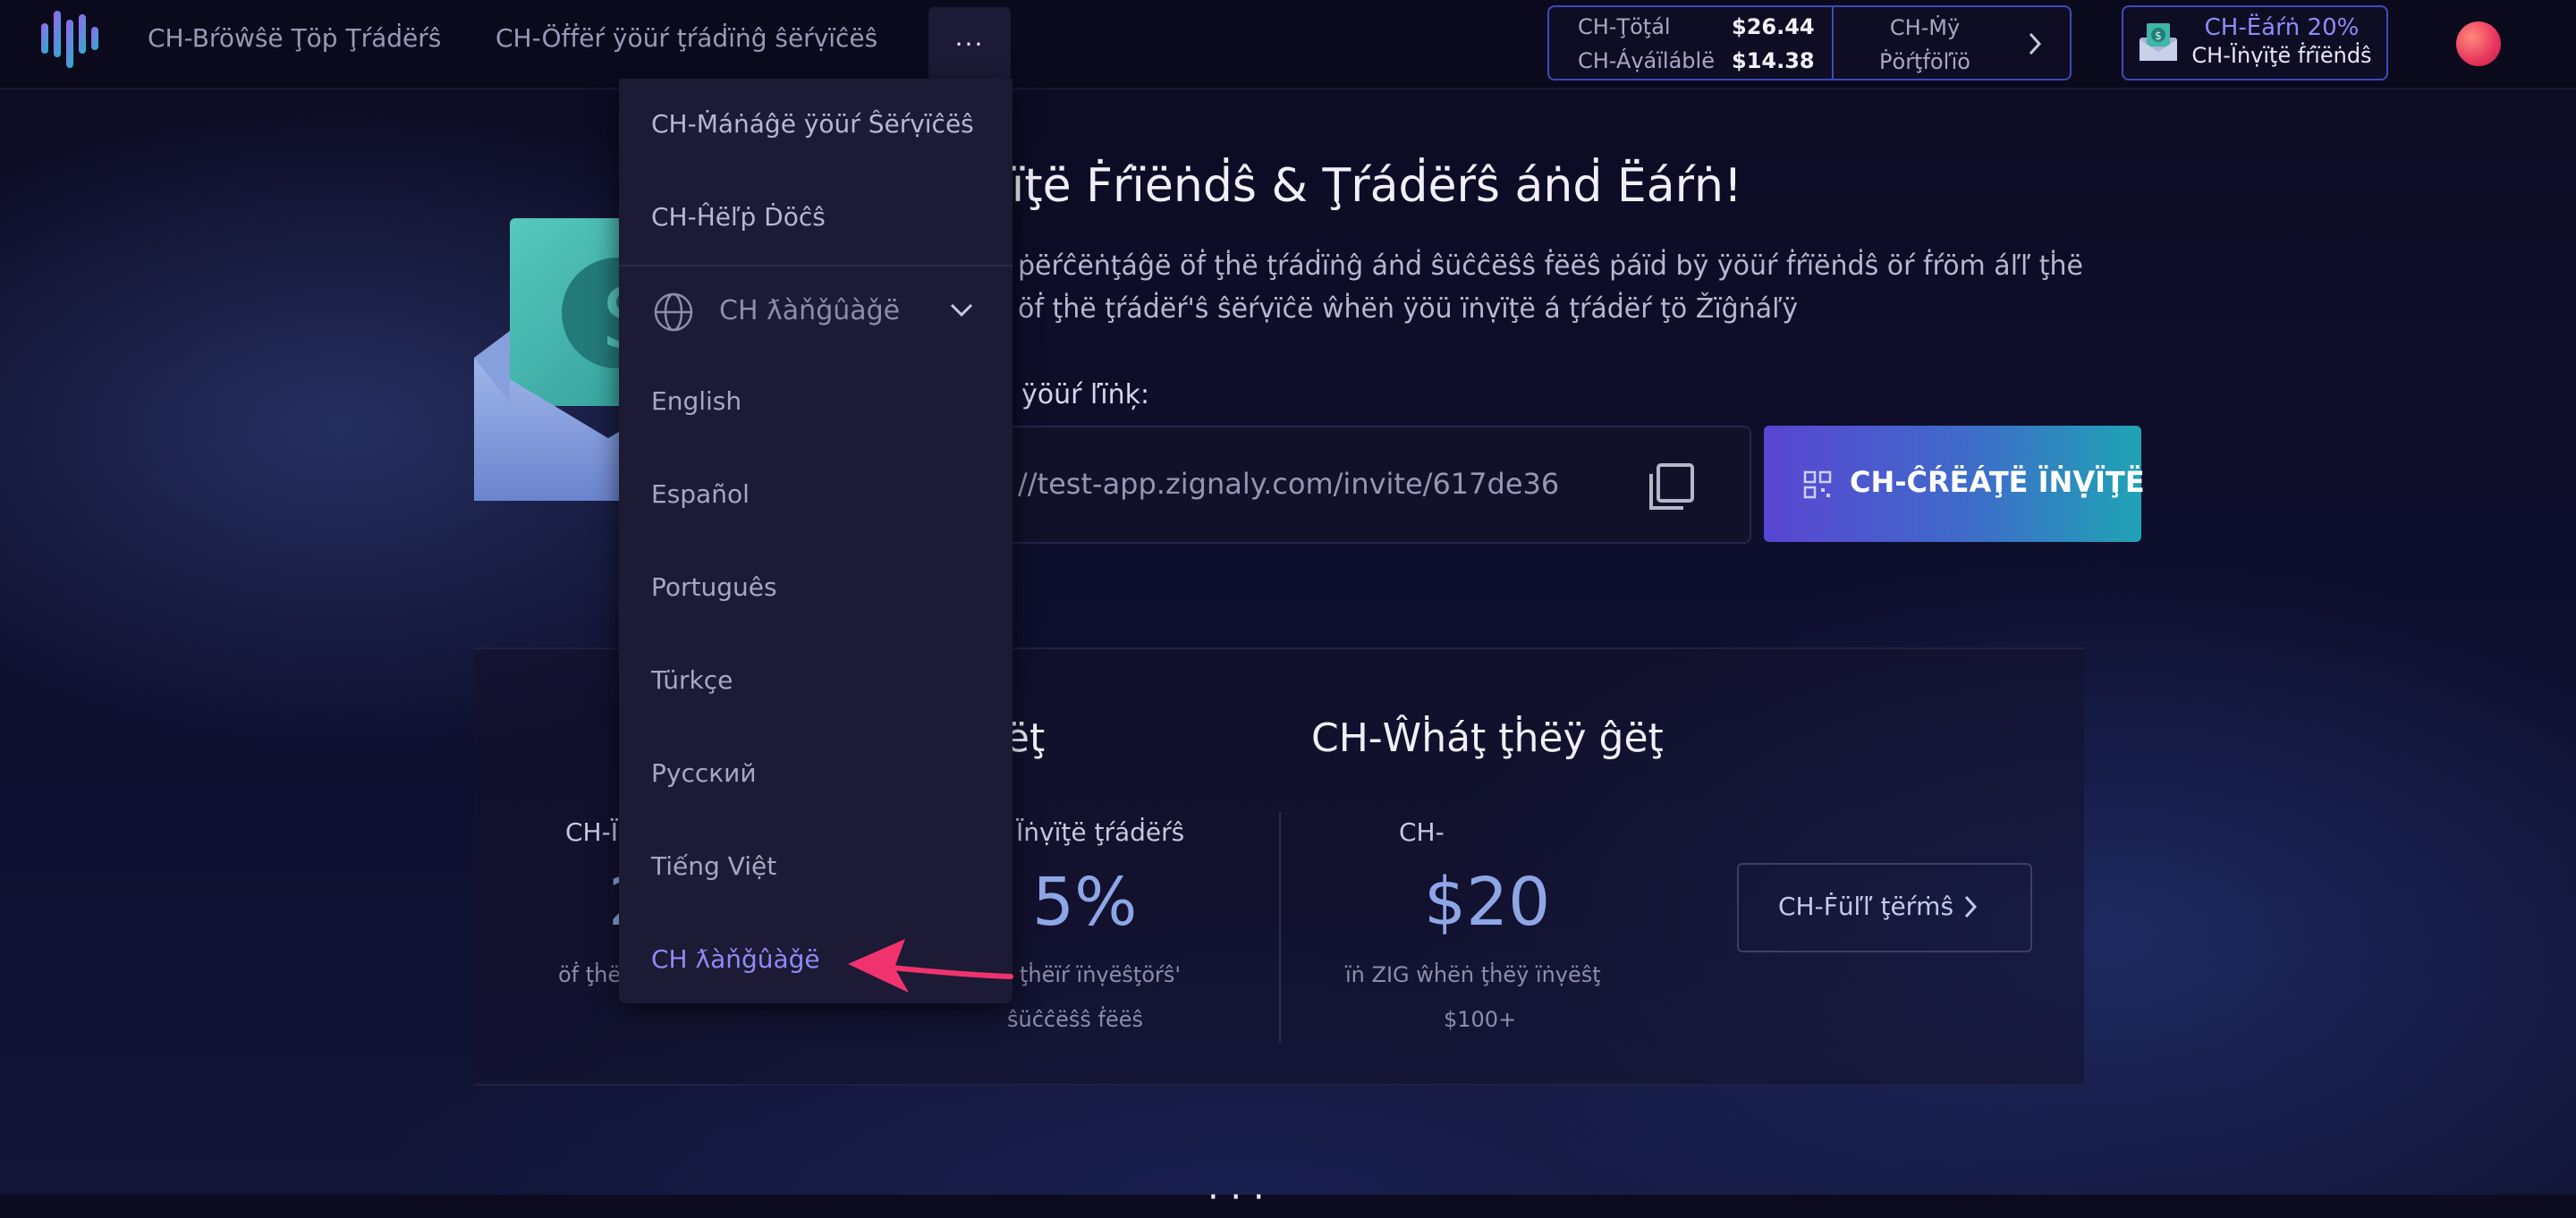  Describe the element at coordinates (1924, 61) in the screenshot. I see `portfolio-line2: Ṗöŕţḟöľïö` at that location.